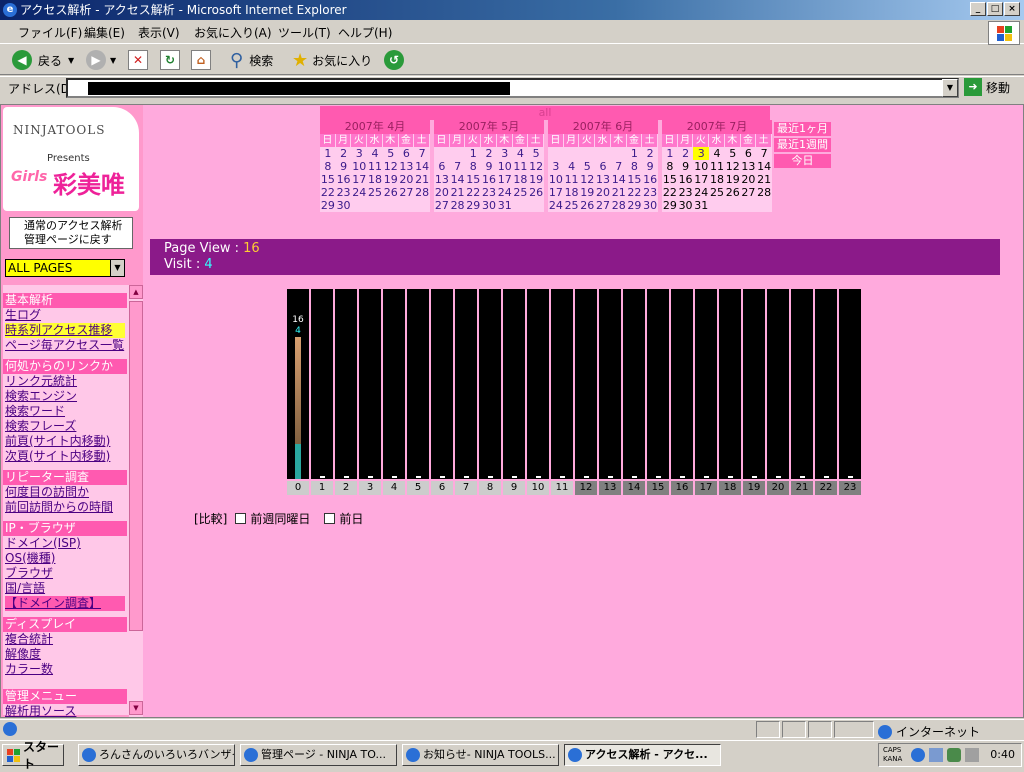 The height and width of the screenshot is (772, 1024). Describe the element at coordinates (64, 345) in the screenshot. I see `nav-link: ページ毎アクセス一覧` at that location.